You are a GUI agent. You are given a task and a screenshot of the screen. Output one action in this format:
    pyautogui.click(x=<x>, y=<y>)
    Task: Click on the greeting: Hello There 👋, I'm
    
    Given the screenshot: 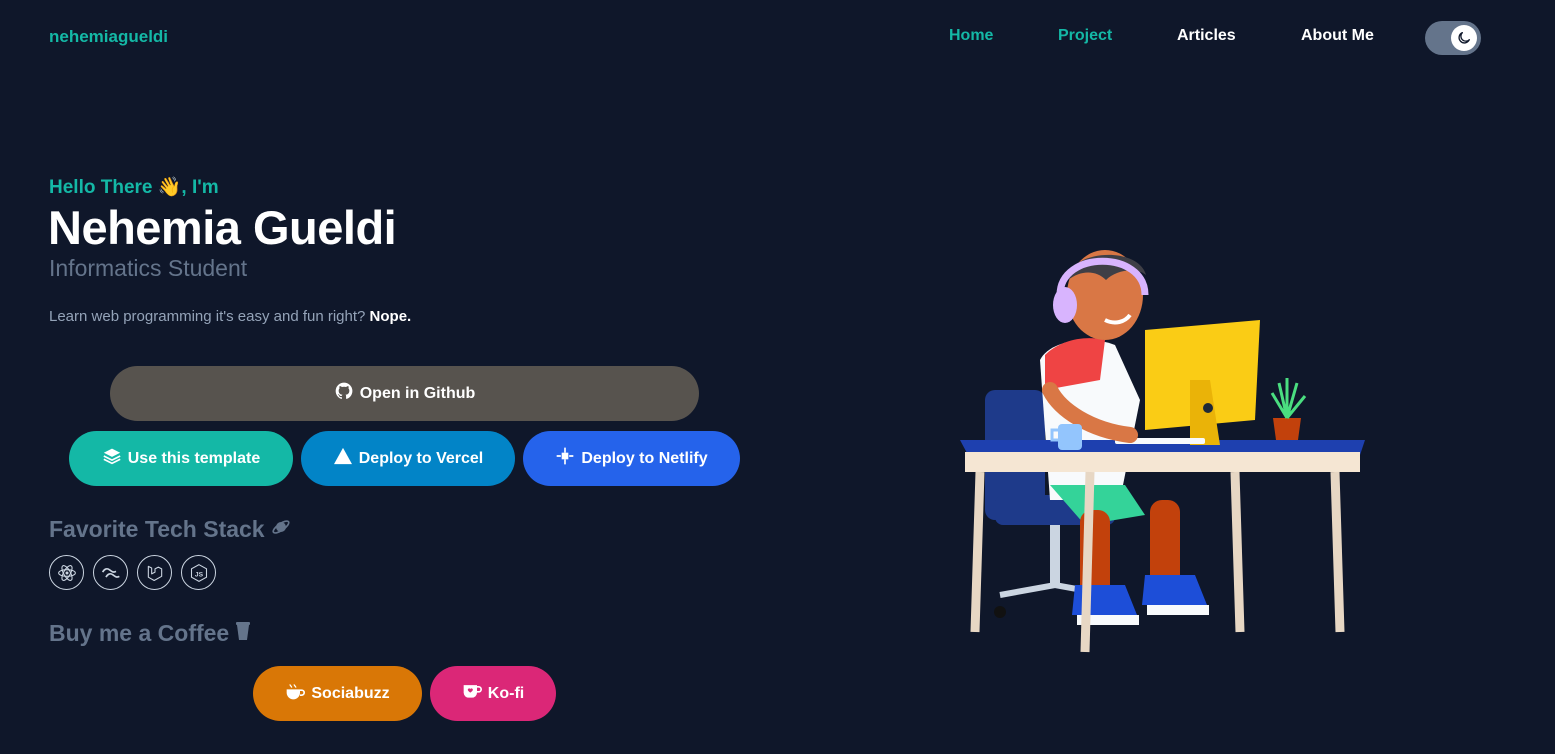 What is the action you would take?
    pyautogui.click(x=134, y=187)
    